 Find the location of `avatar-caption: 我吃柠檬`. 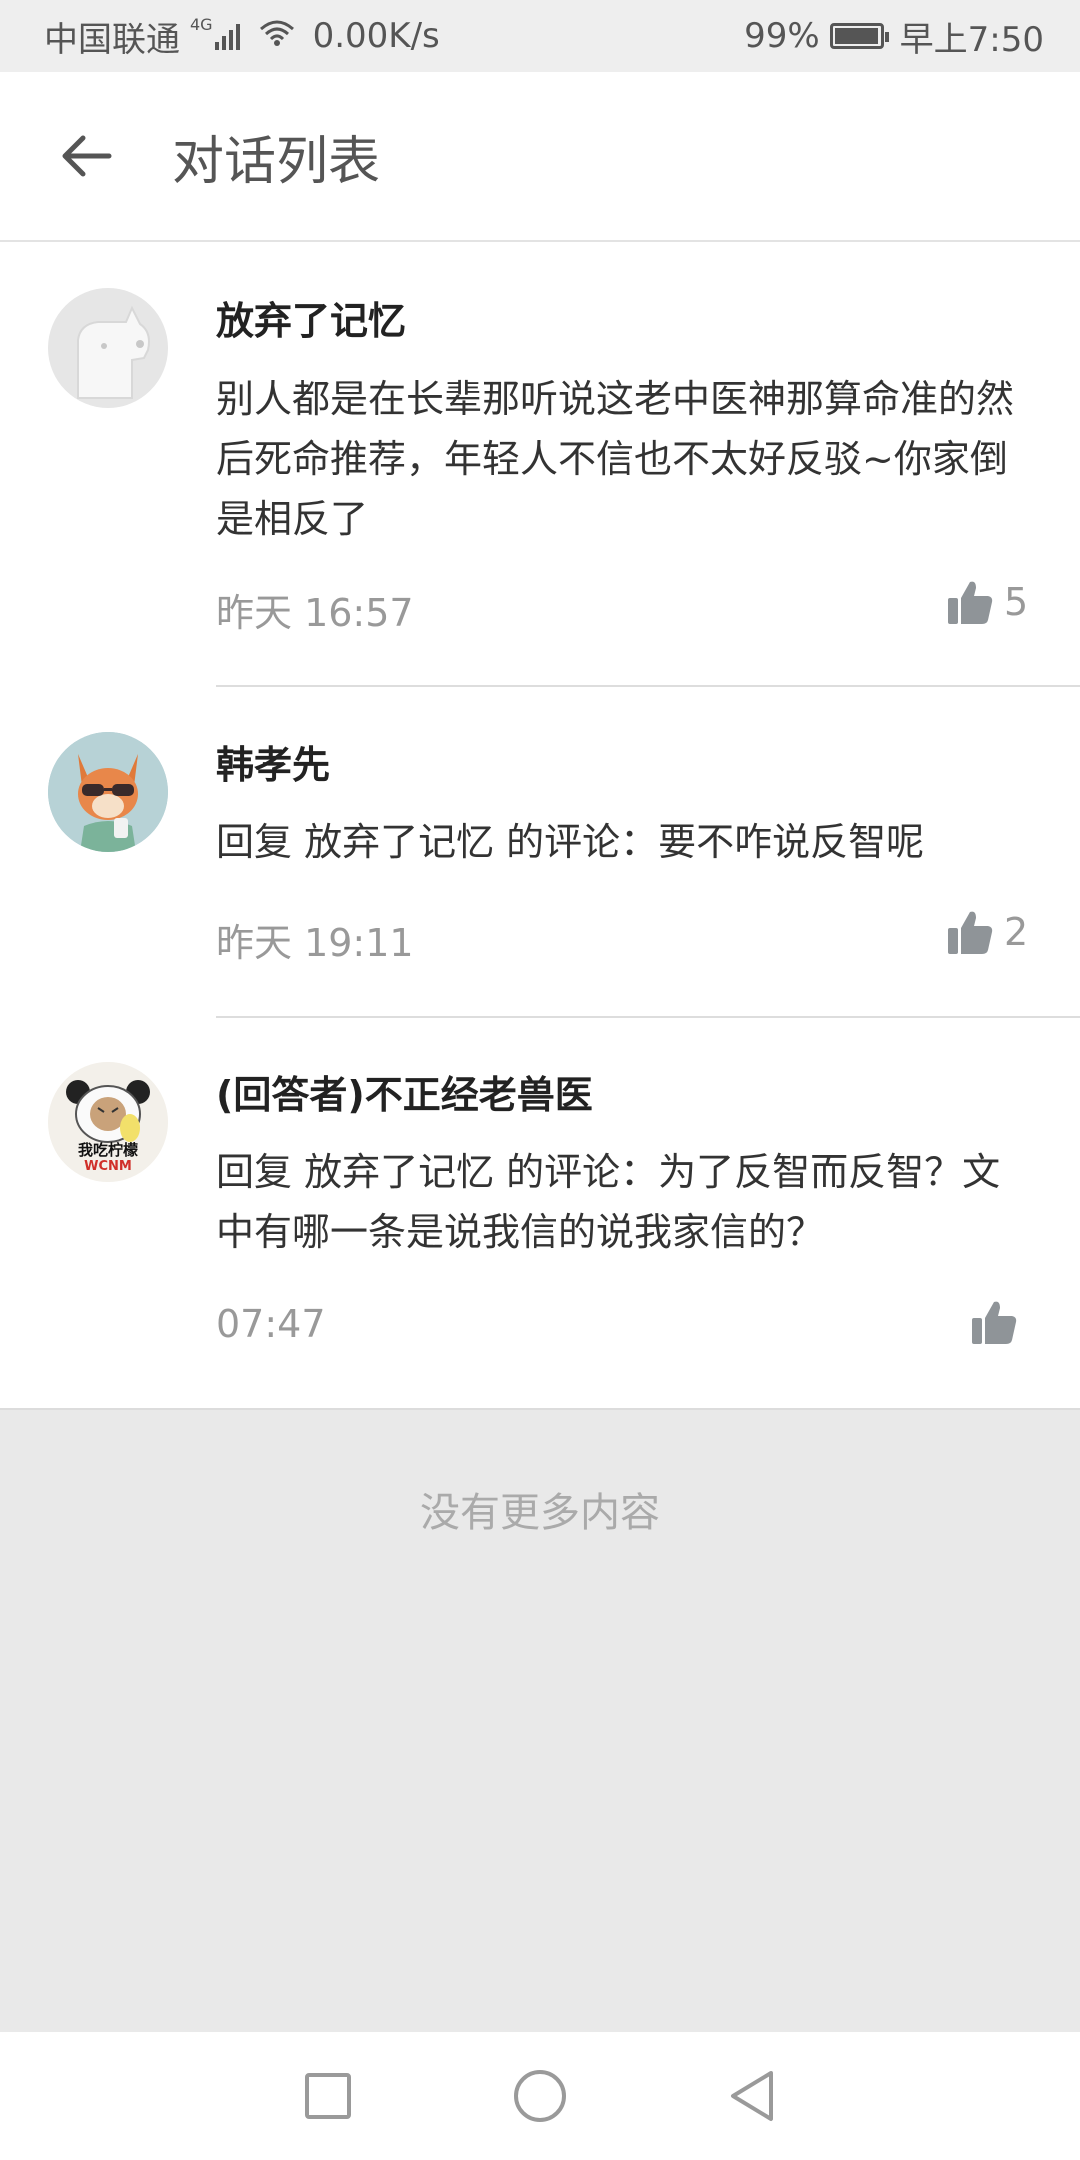

avatar-caption: 我吃柠檬 is located at coordinates (107, 1150).